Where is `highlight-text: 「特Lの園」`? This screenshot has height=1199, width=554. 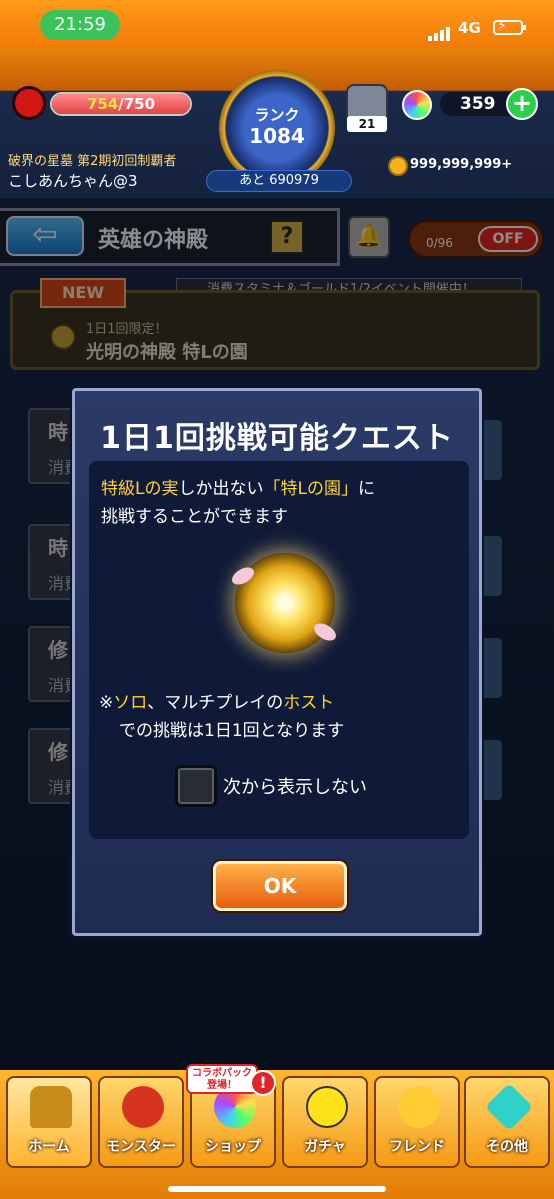
highlight-text: 「特Lの園」 is located at coordinates (310, 489).